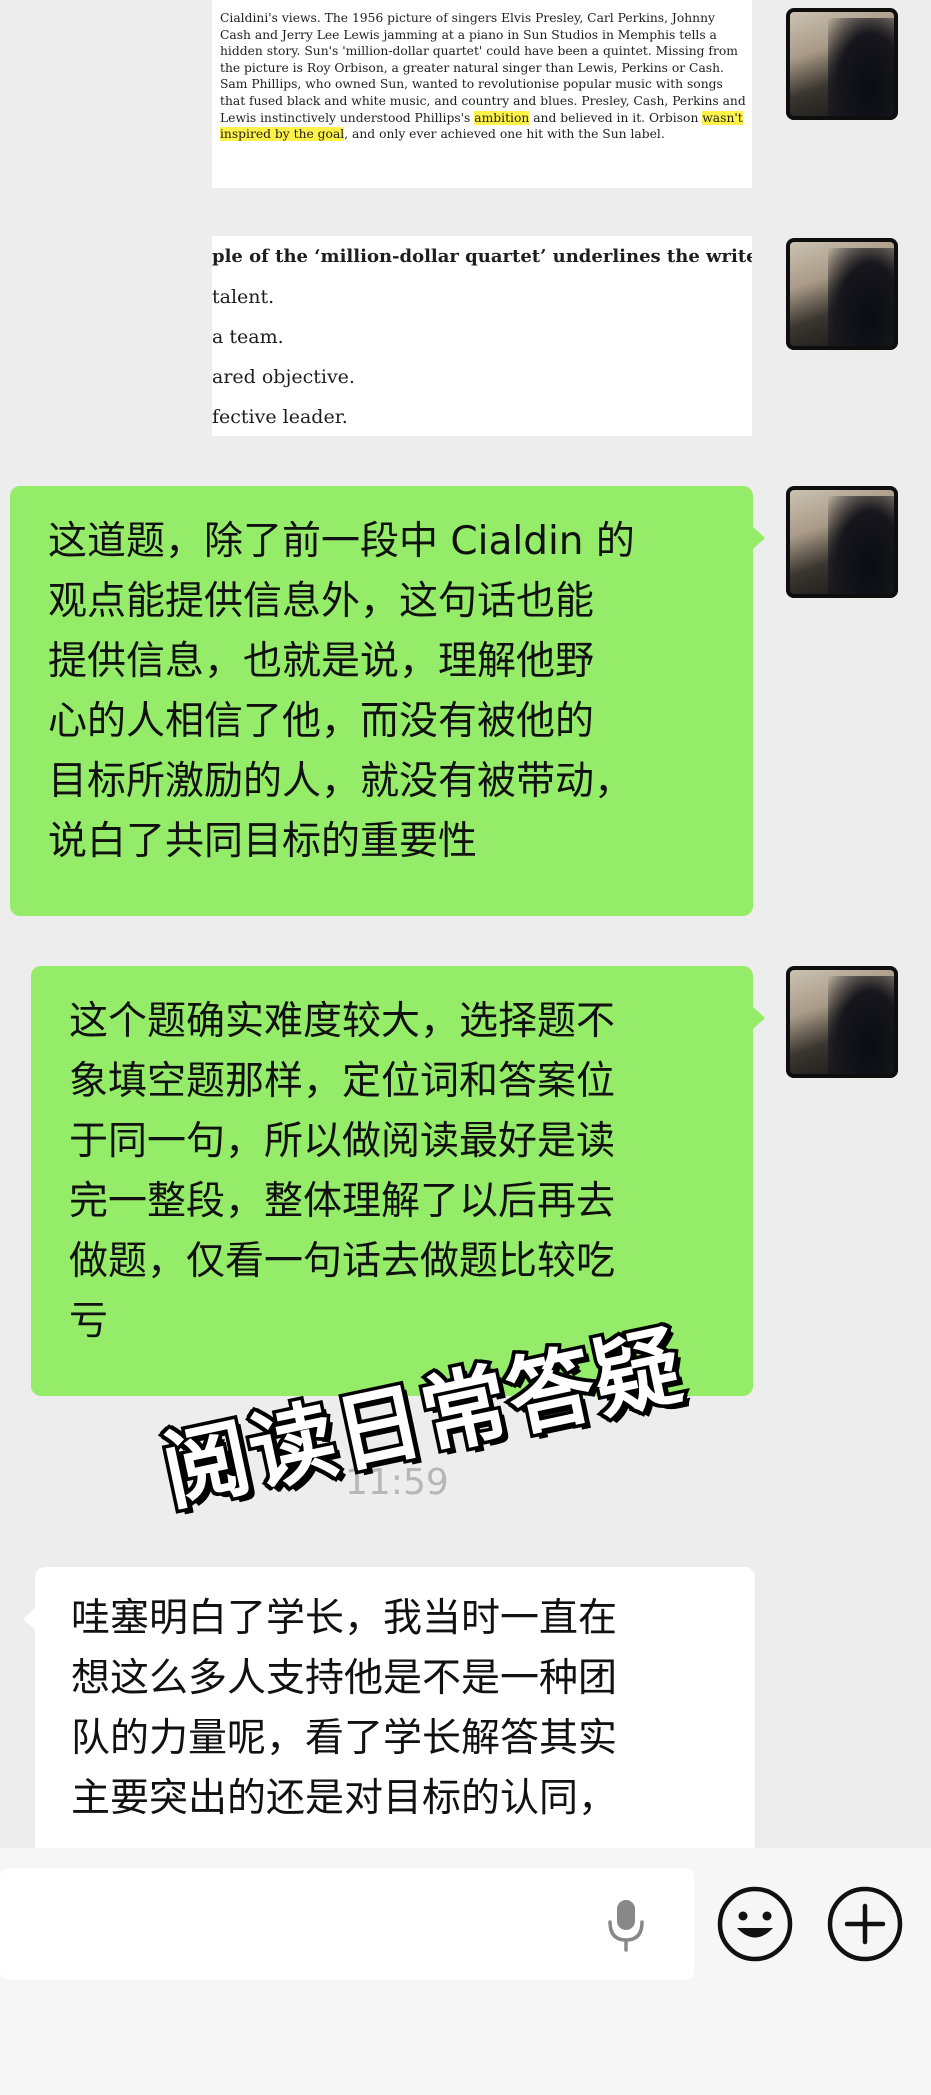 This screenshot has height=2095, width=931. I want to click on input-bar, so click(465, 1971).